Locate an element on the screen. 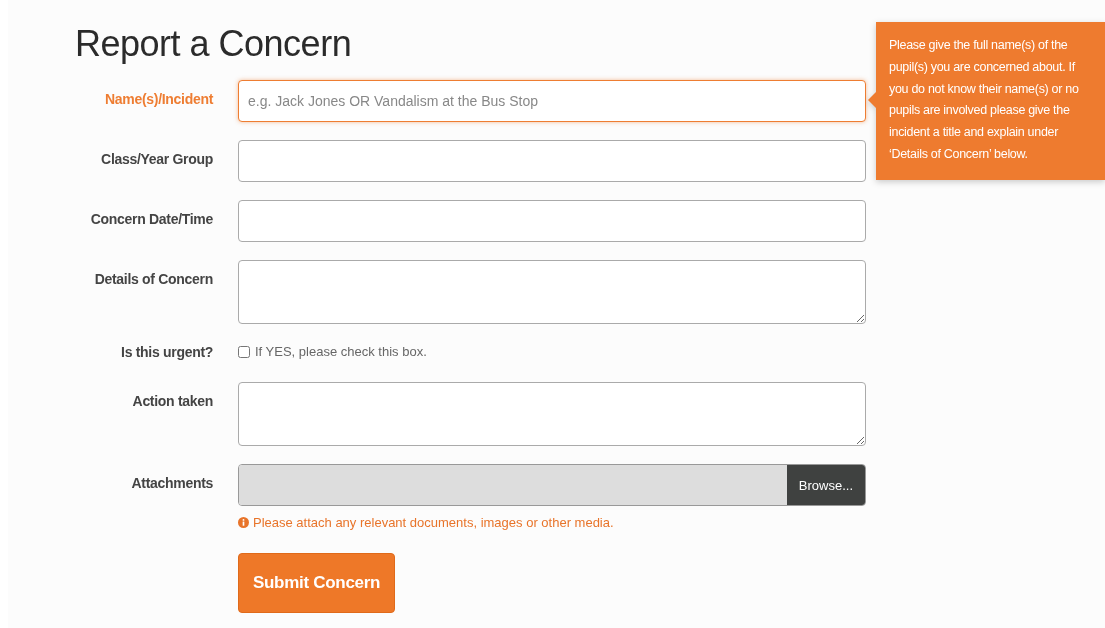 The height and width of the screenshot is (628, 1105). info-icon is located at coordinates (243, 522).